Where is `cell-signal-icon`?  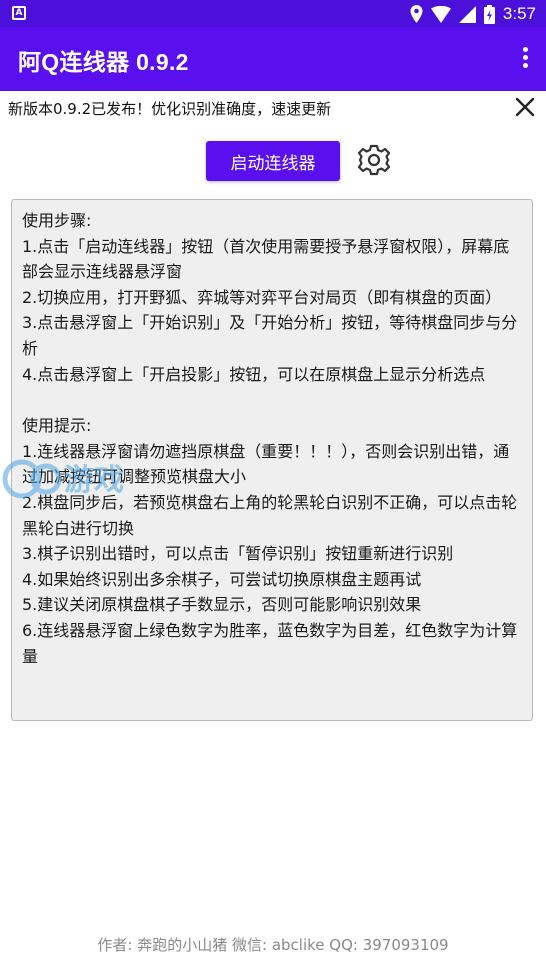 cell-signal-icon is located at coordinates (467, 14).